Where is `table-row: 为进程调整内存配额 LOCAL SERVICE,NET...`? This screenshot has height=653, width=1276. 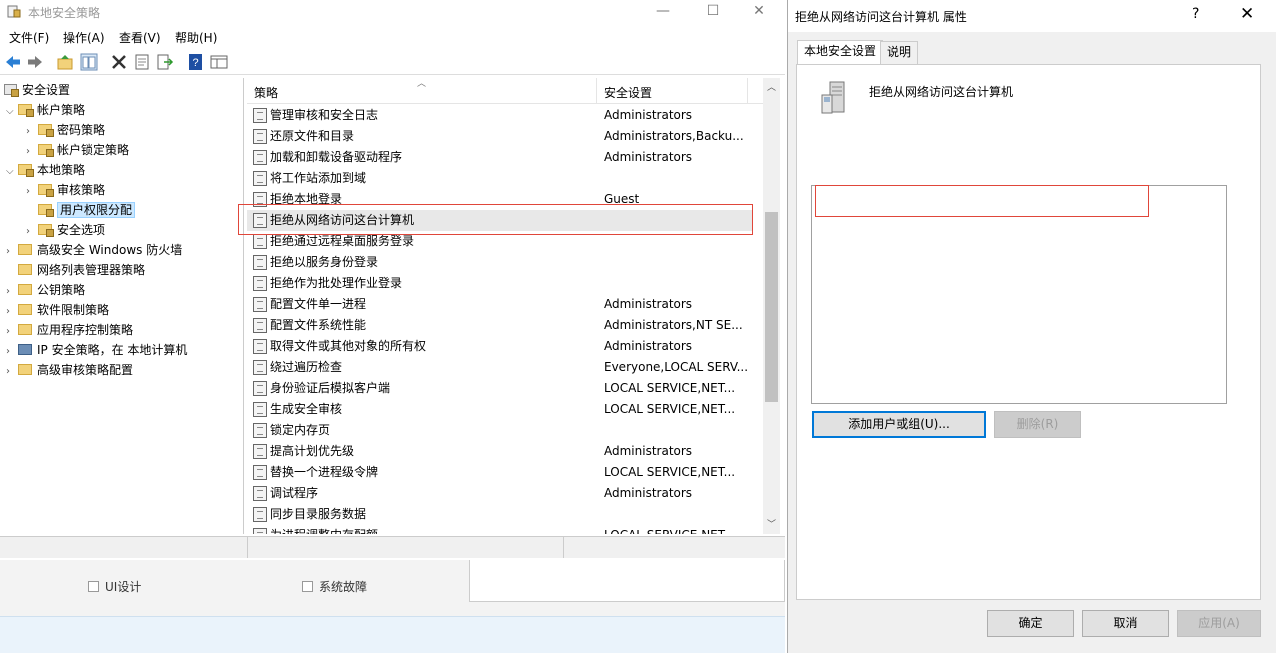
table-row: 为进程调整内存配额 LOCAL SERVICE,NET... is located at coordinates (500, 529).